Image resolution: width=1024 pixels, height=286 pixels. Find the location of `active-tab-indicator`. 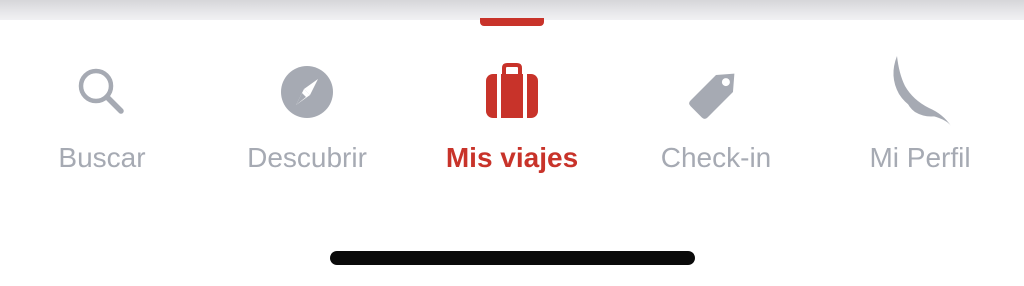

active-tab-indicator is located at coordinates (512, 22).